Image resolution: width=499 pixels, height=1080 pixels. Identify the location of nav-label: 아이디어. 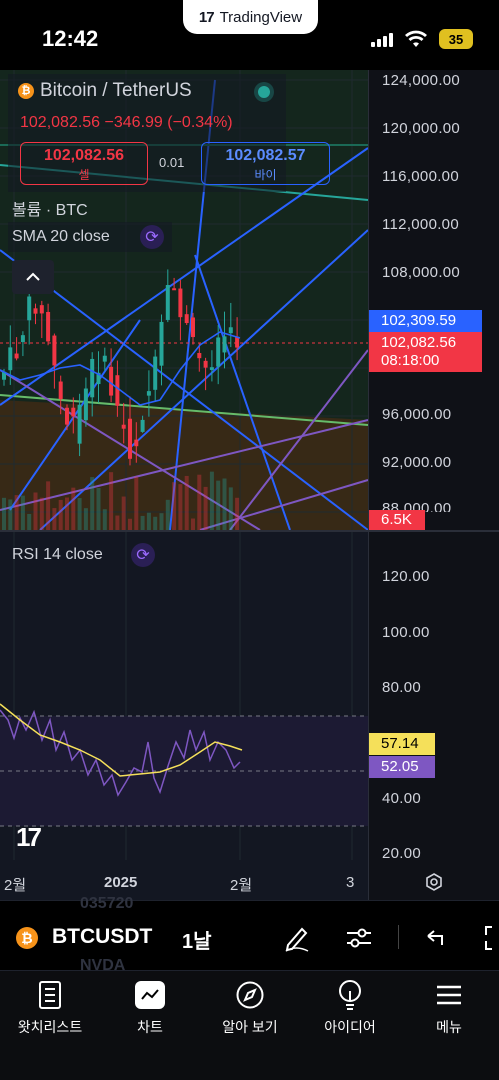
(350, 1027).